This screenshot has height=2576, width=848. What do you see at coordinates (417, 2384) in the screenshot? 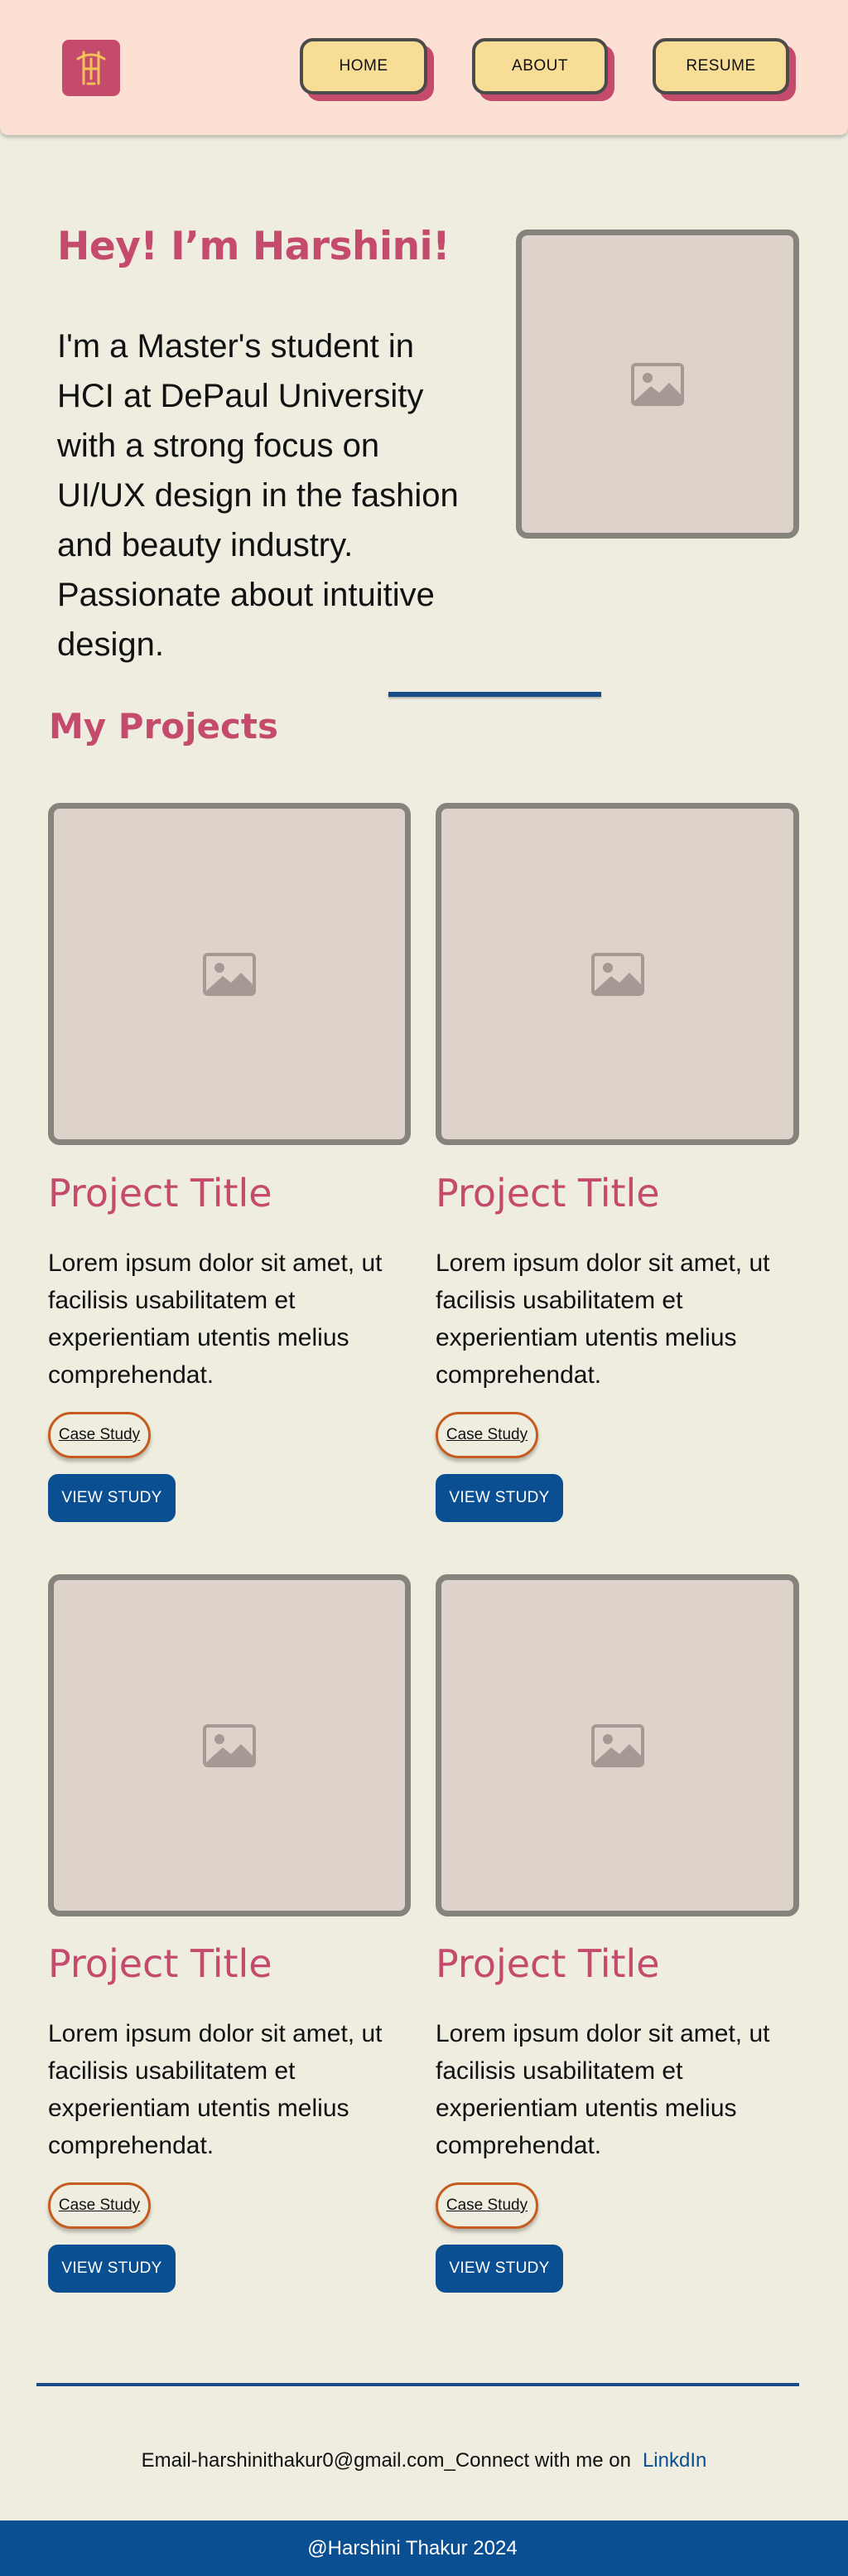
I see `footer-divider` at bounding box center [417, 2384].